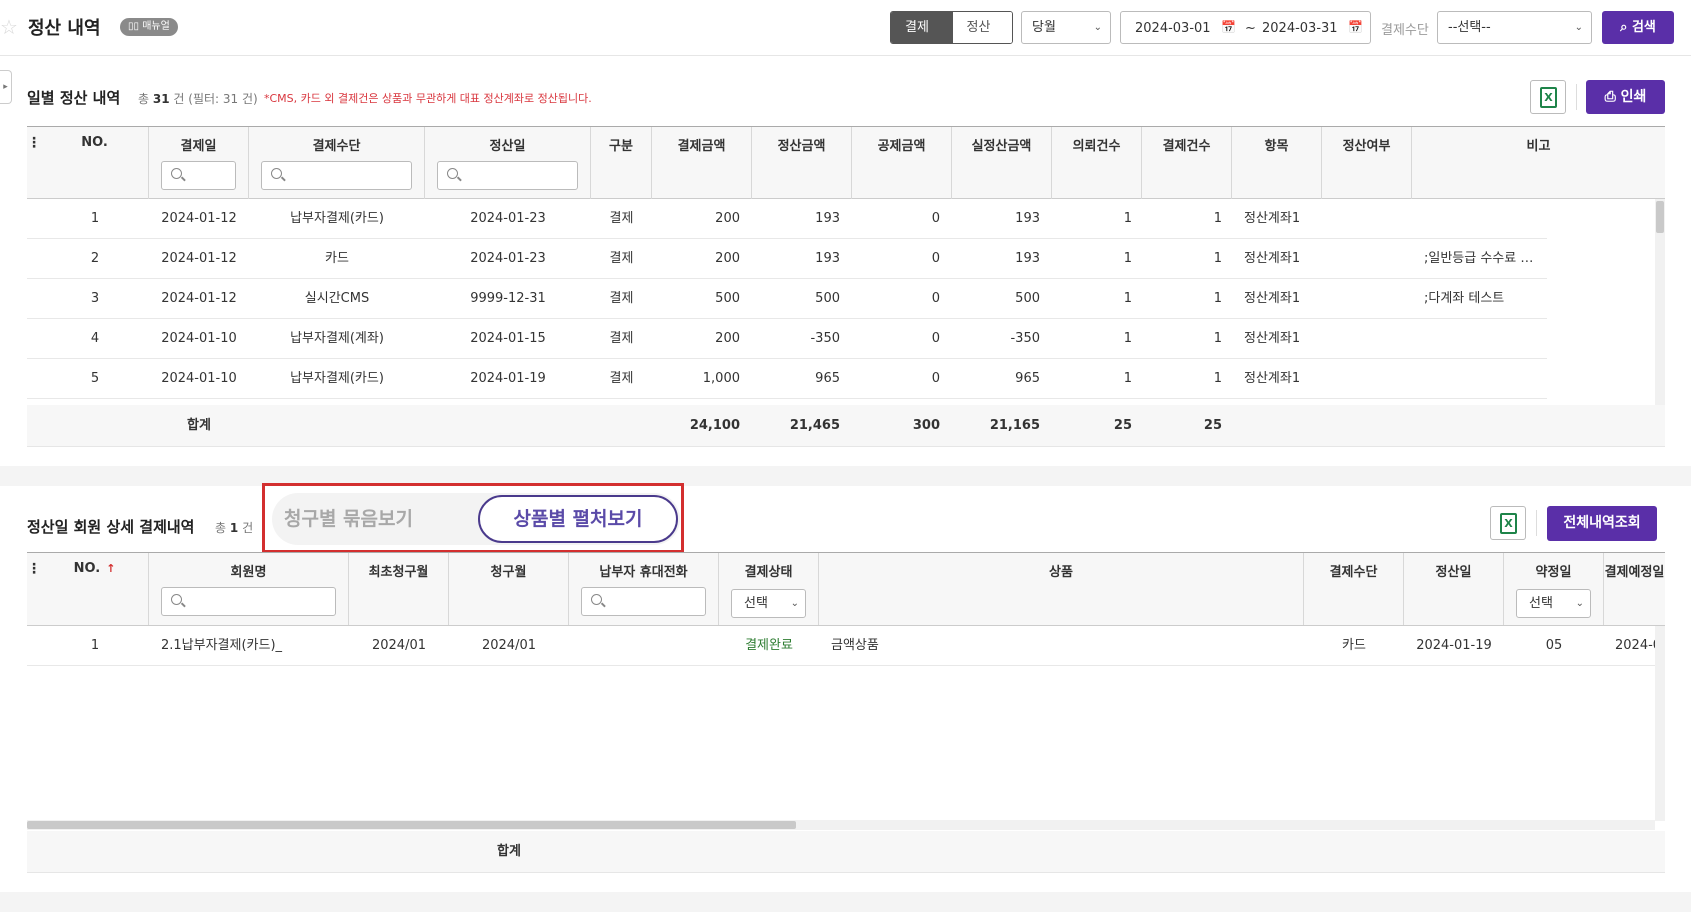 The height and width of the screenshot is (912, 1691). I want to click on contract-day-filter: 선택 ⌄, so click(1553, 603).